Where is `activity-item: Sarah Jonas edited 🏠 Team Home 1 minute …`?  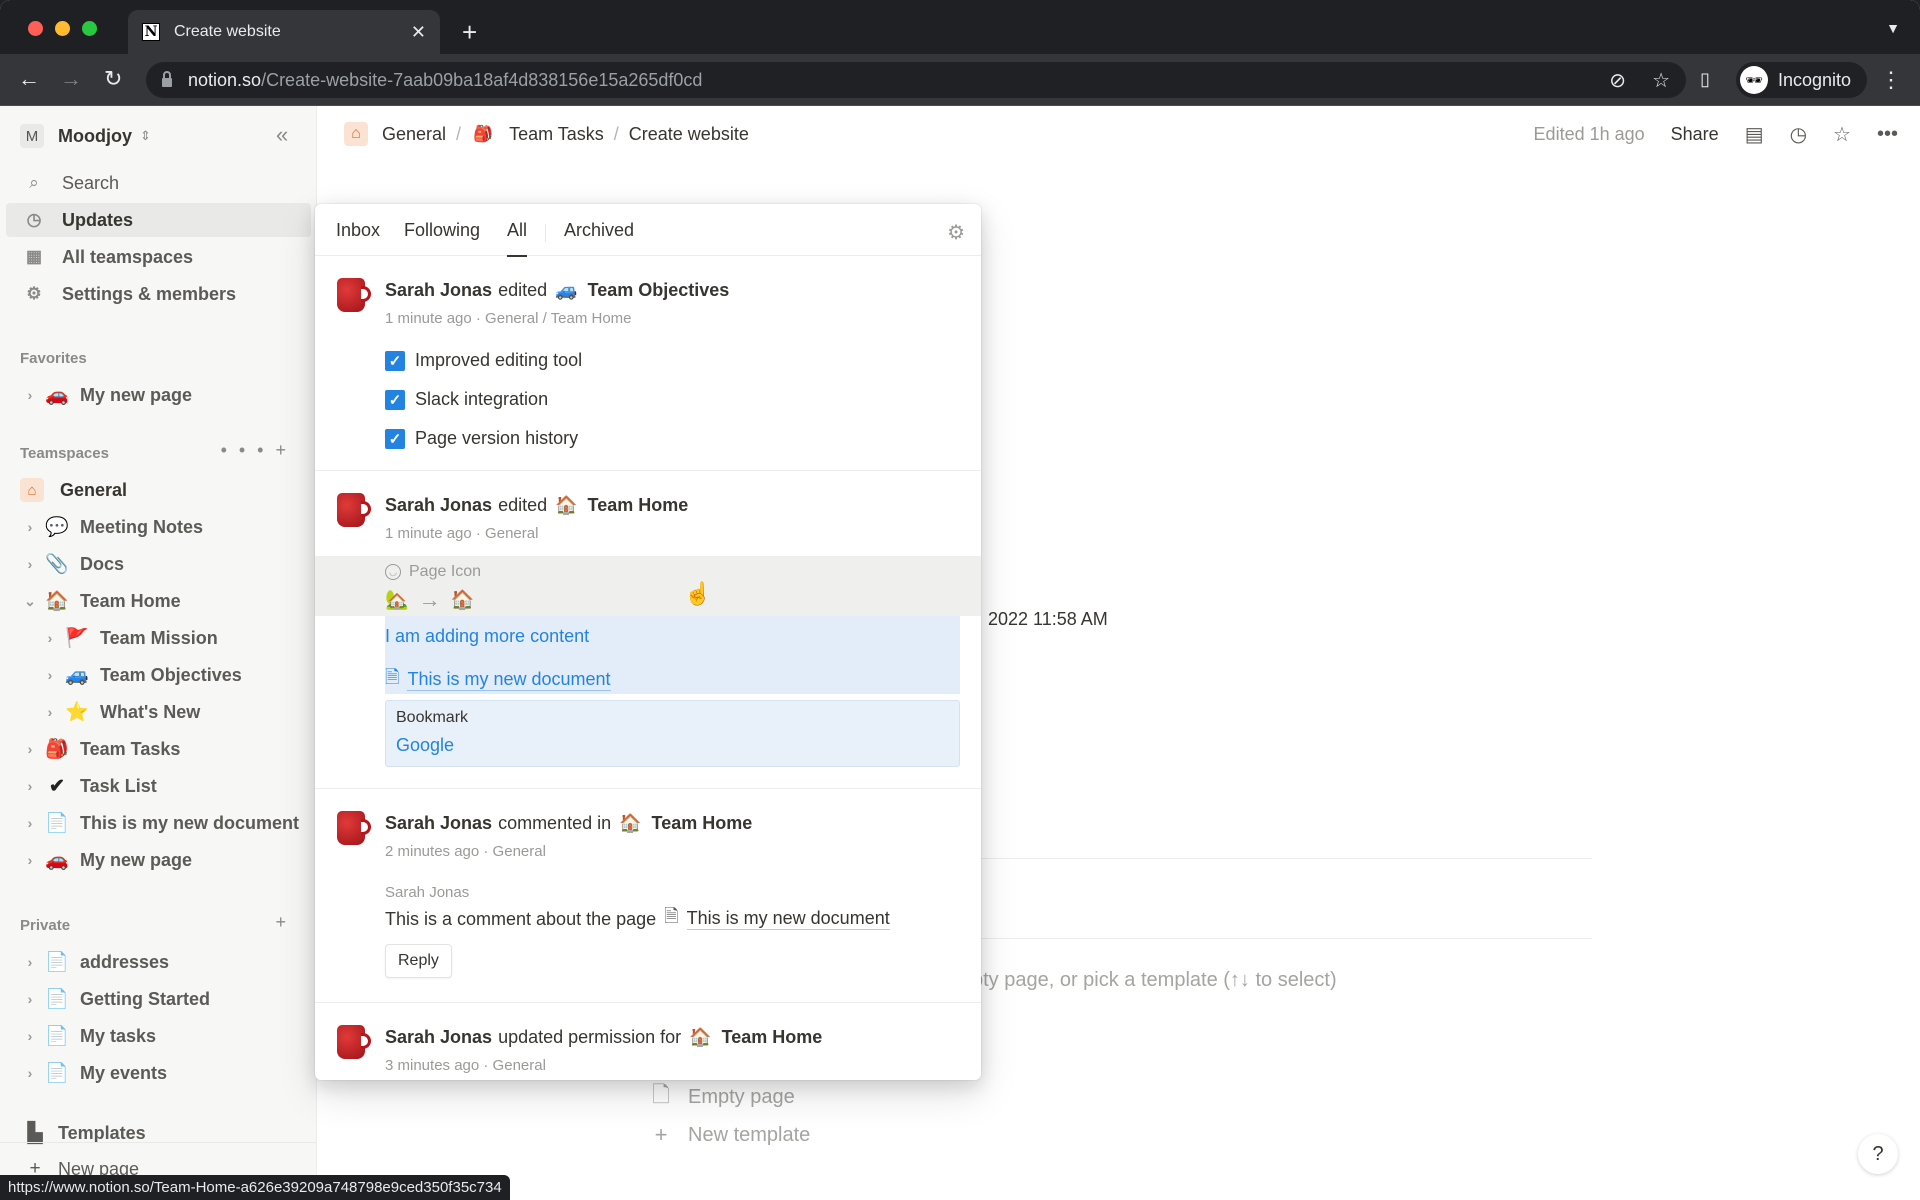 activity-item: Sarah Jonas edited 🏠 Team Home 1 minute … is located at coordinates (648, 629).